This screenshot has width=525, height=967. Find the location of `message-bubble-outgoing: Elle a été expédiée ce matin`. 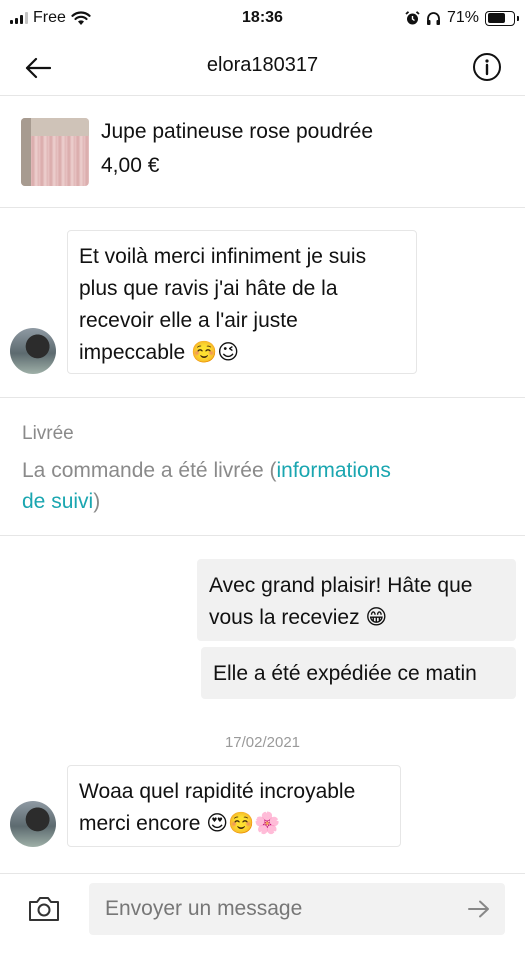

message-bubble-outgoing: Elle a été expédiée ce matin is located at coordinates (358, 673).